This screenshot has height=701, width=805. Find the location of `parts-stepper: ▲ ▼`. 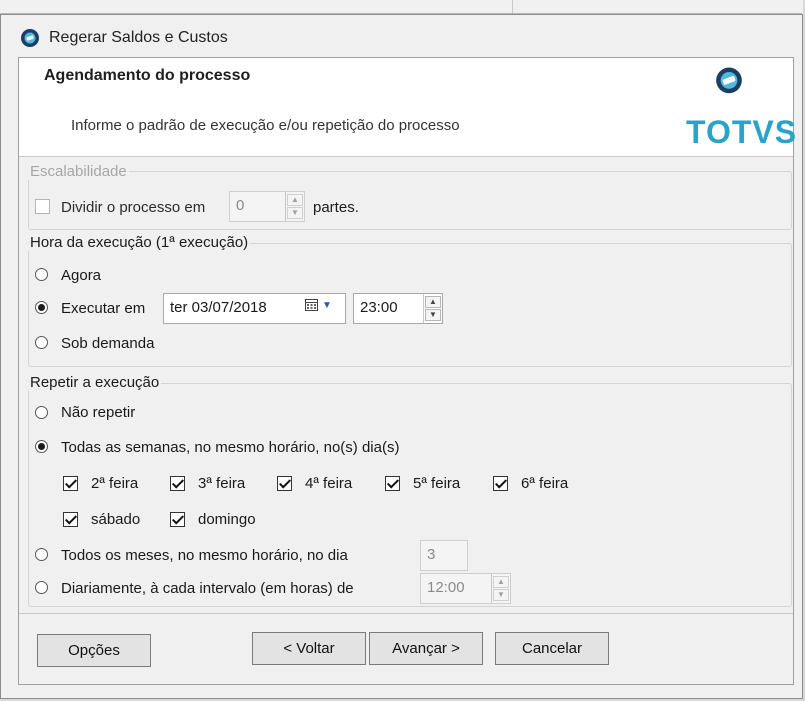

parts-stepper: ▲ ▼ is located at coordinates (294, 206).